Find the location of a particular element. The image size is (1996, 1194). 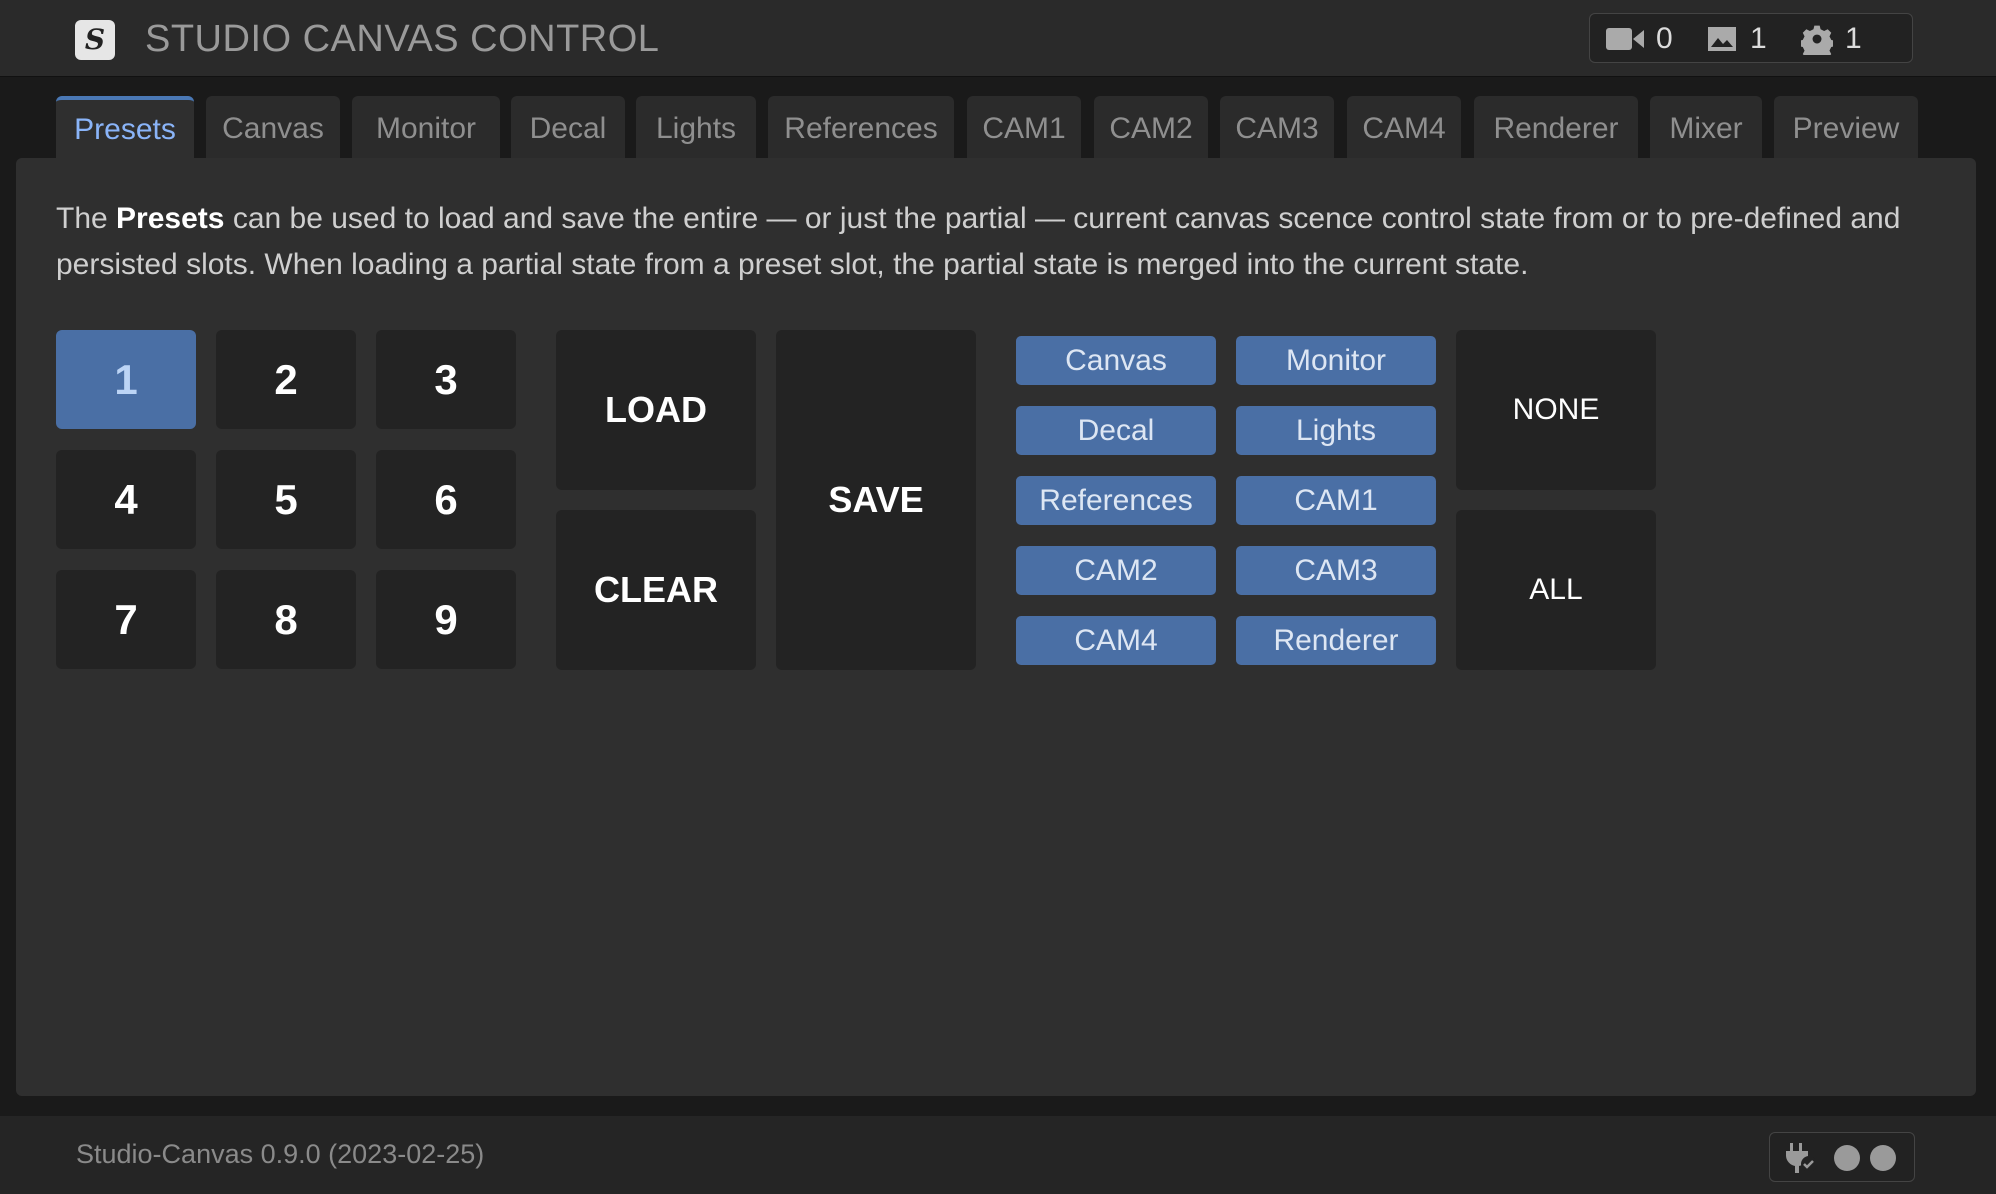

slot-5-button: 5 is located at coordinates (286, 499).